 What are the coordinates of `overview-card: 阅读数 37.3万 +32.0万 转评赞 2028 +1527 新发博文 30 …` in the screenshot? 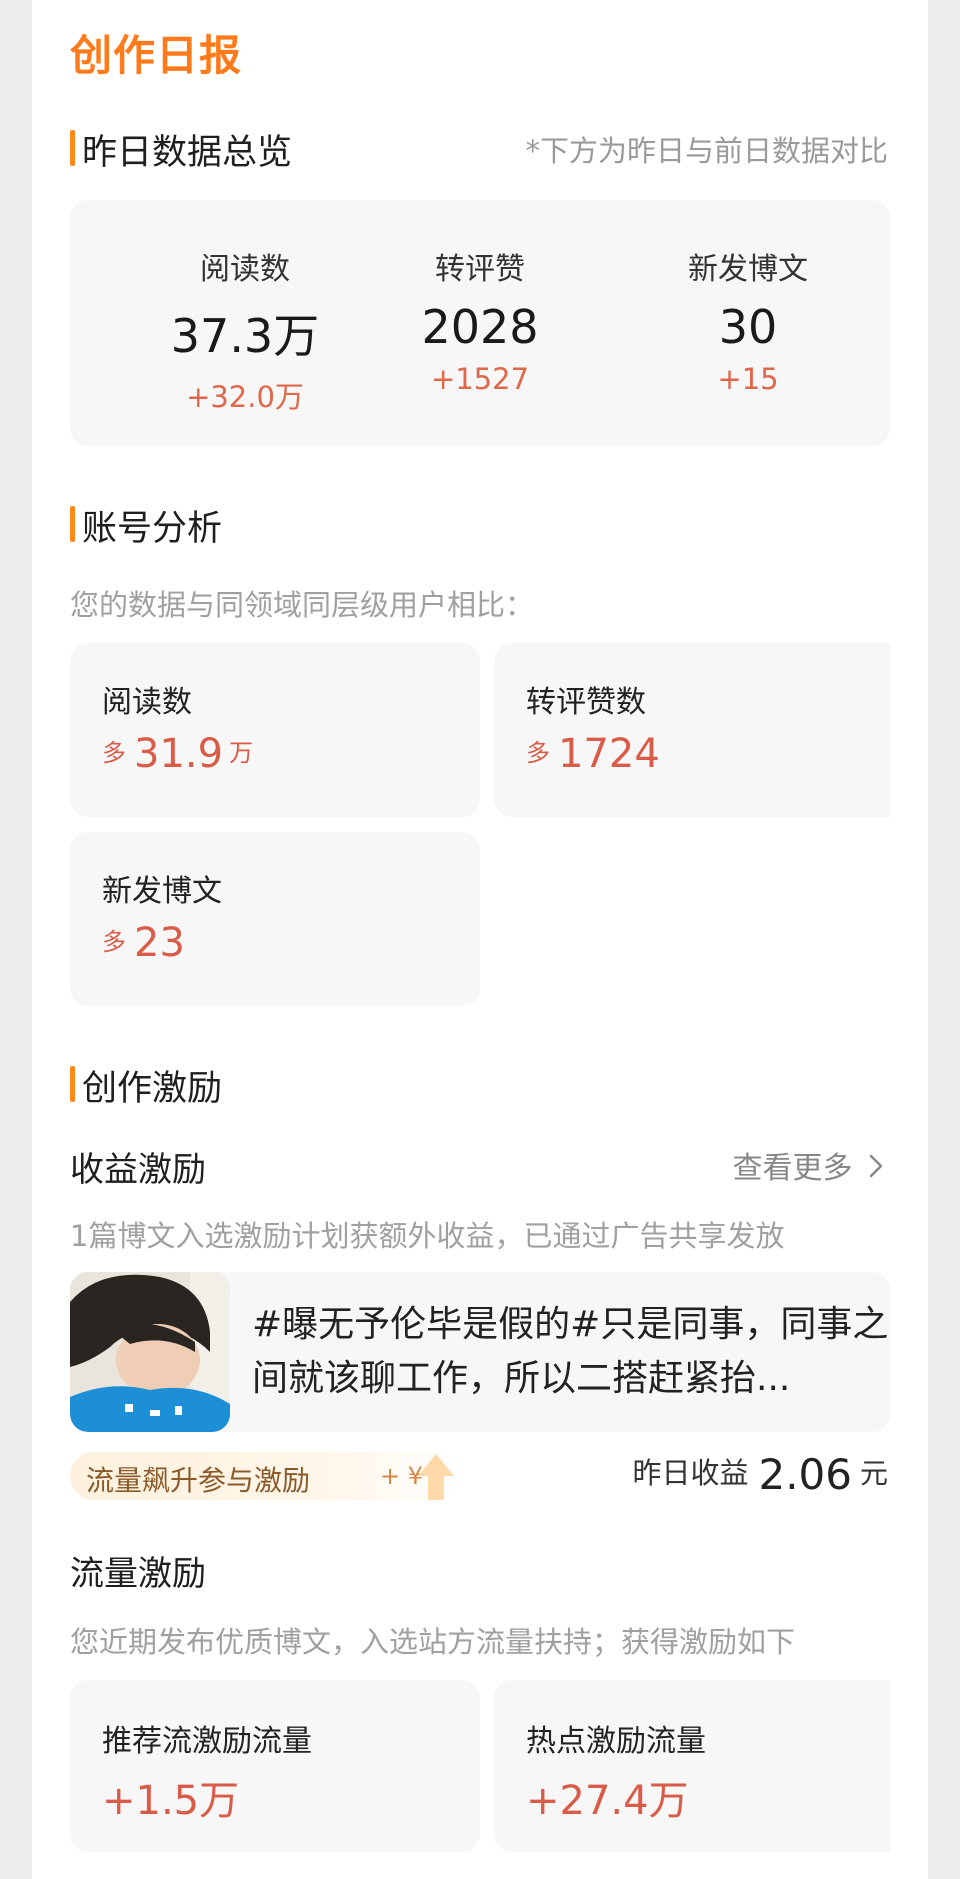 It's located at (480, 323).